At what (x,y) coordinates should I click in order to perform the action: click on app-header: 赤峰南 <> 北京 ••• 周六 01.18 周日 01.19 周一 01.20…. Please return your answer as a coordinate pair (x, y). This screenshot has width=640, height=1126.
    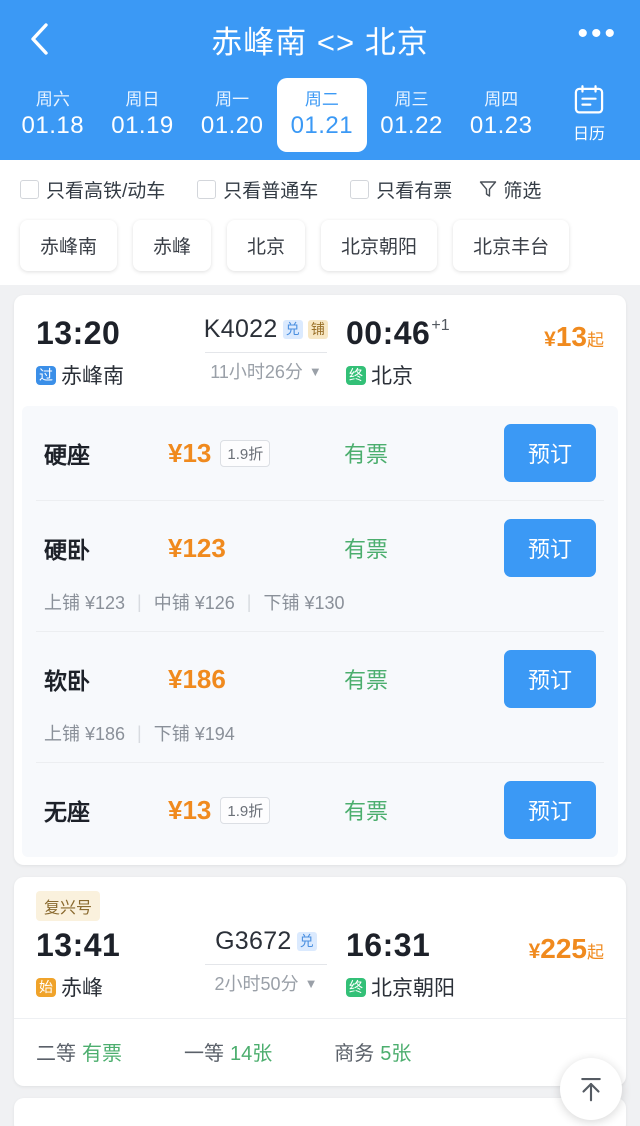
    Looking at the image, I should click on (320, 80).